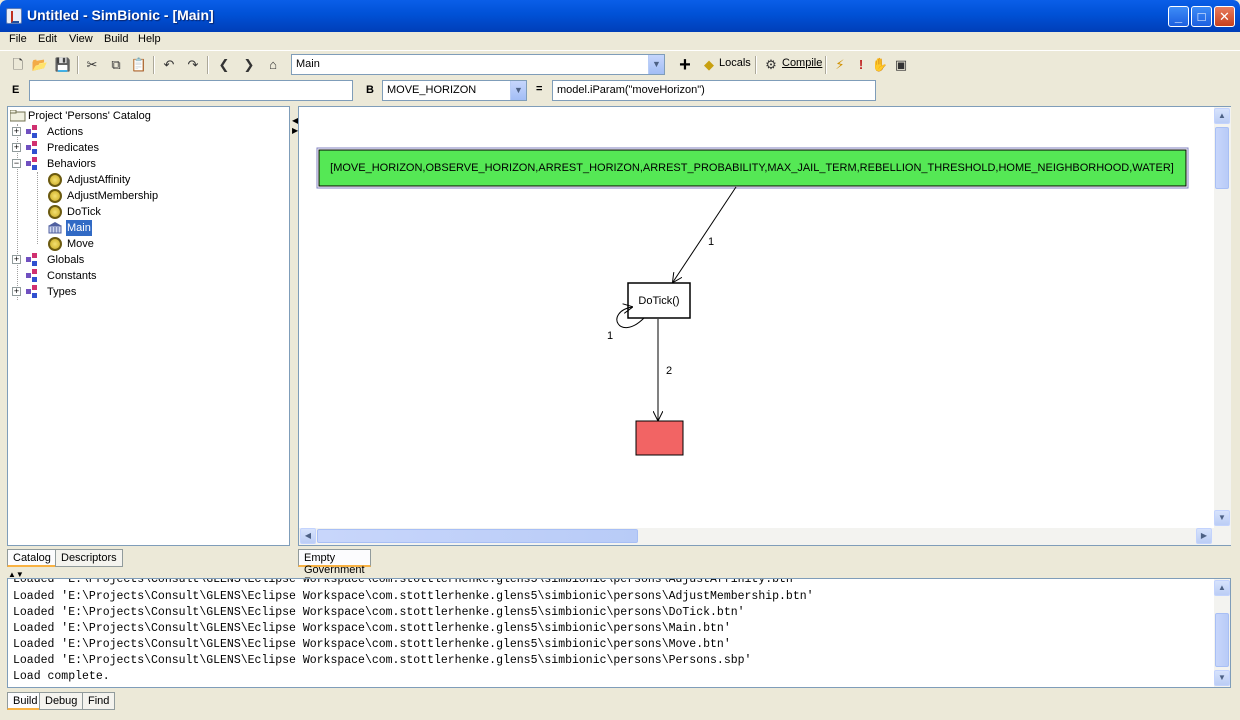  Describe the element at coordinates (61, 701) in the screenshot. I see `tab-debug: Debug` at that location.